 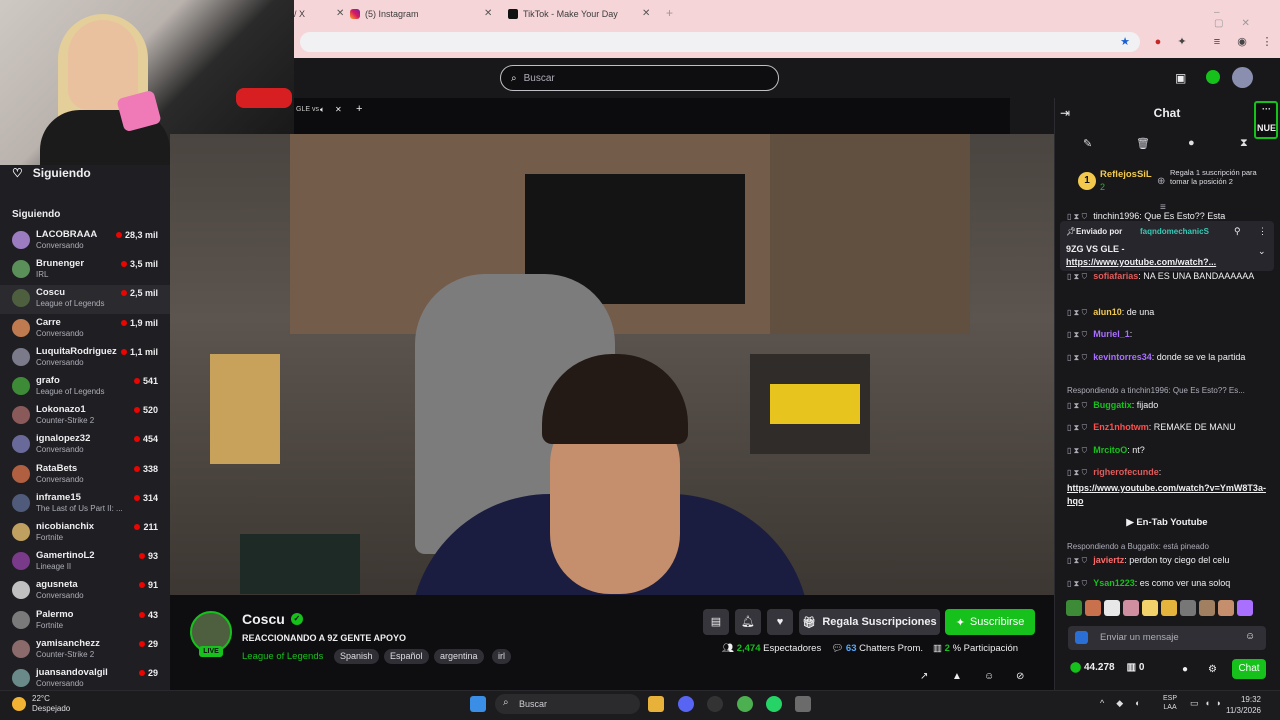 What do you see at coordinates (1237, 231) in the screenshot?
I see `unpin-icon: ⚲` at bounding box center [1237, 231].